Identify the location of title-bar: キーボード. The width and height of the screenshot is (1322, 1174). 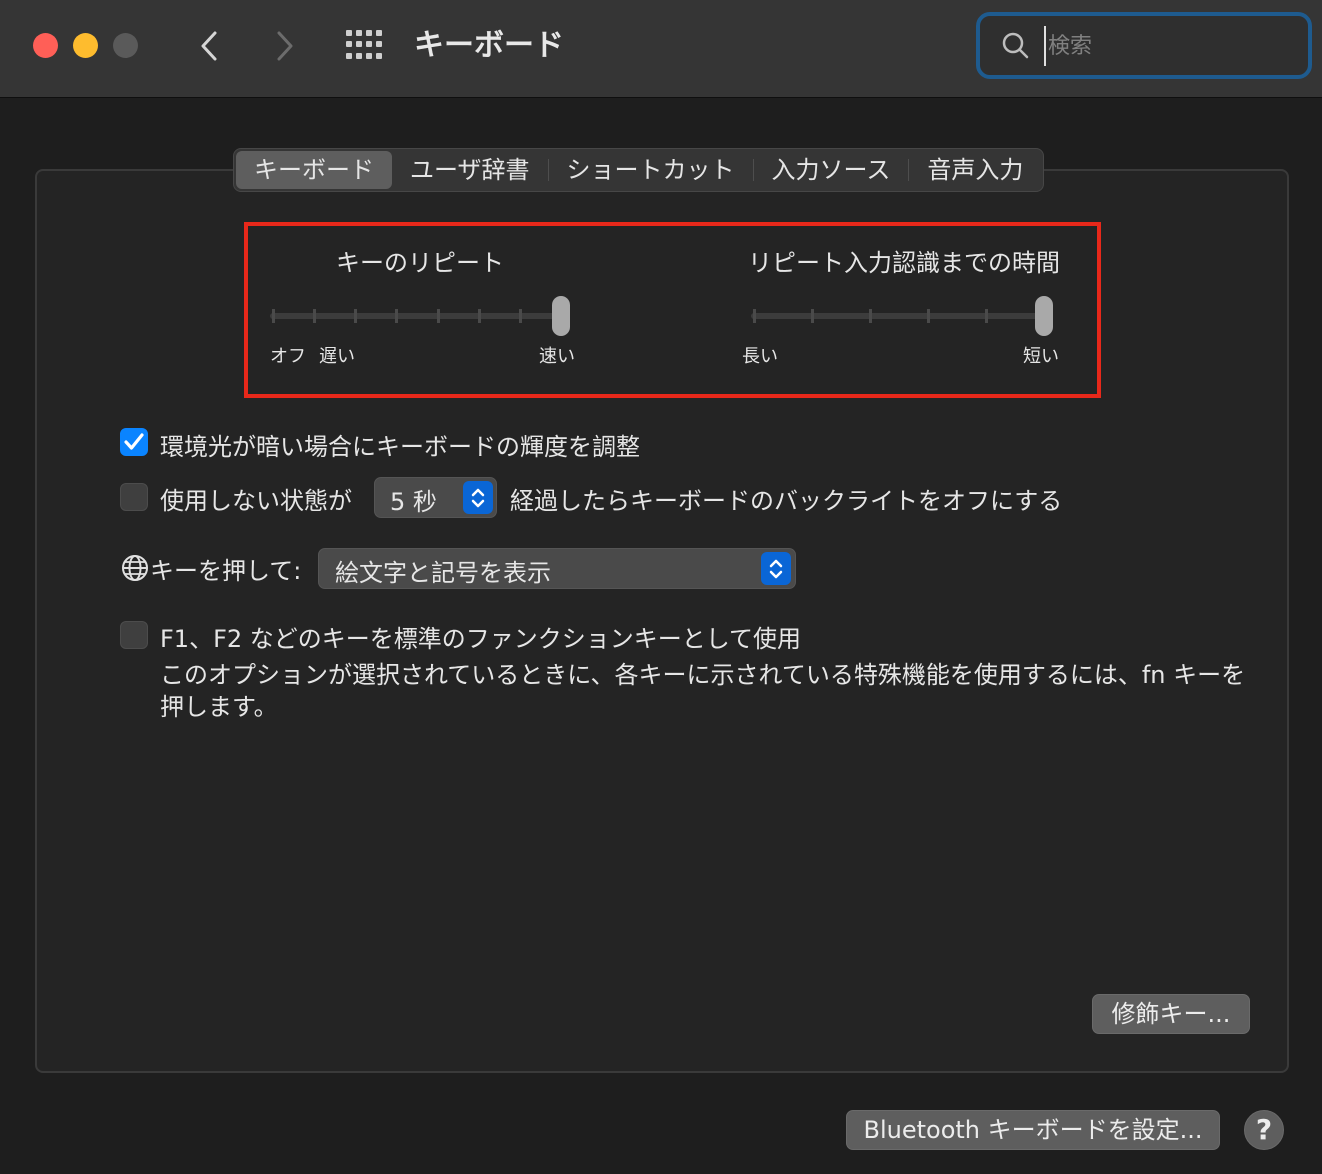
(661, 49).